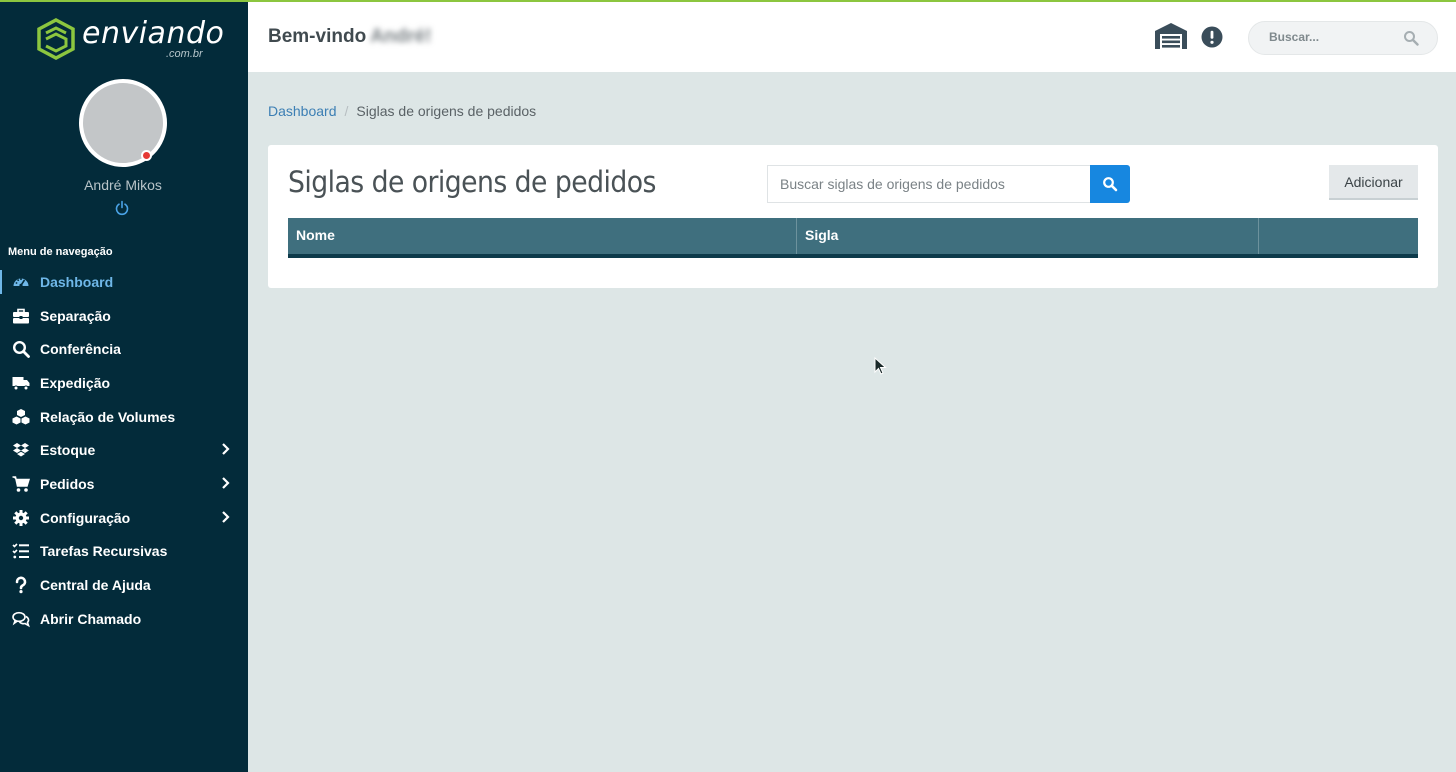 Image resolution: width=1456 pixels, height=772 pixels. What do you see at coordinates (124, 316) in the screenshot?
I see `sidebar-item-separacao: Separação` at bounding box center [124, 316].